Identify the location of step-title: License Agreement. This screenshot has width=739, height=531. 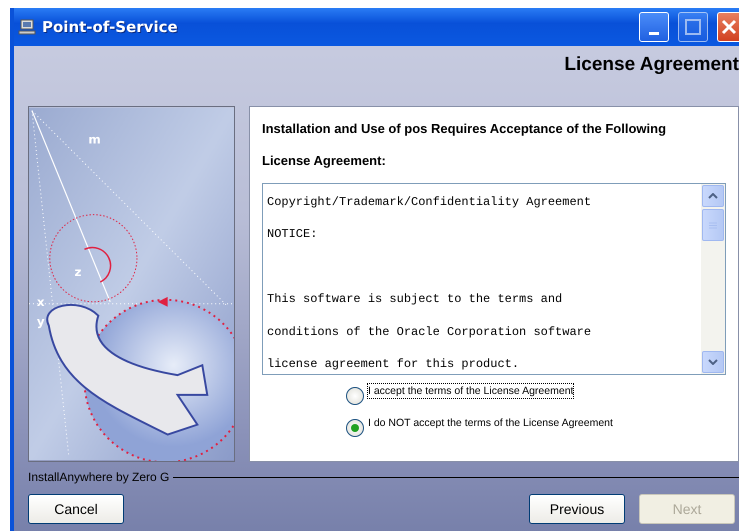
(651, 65).